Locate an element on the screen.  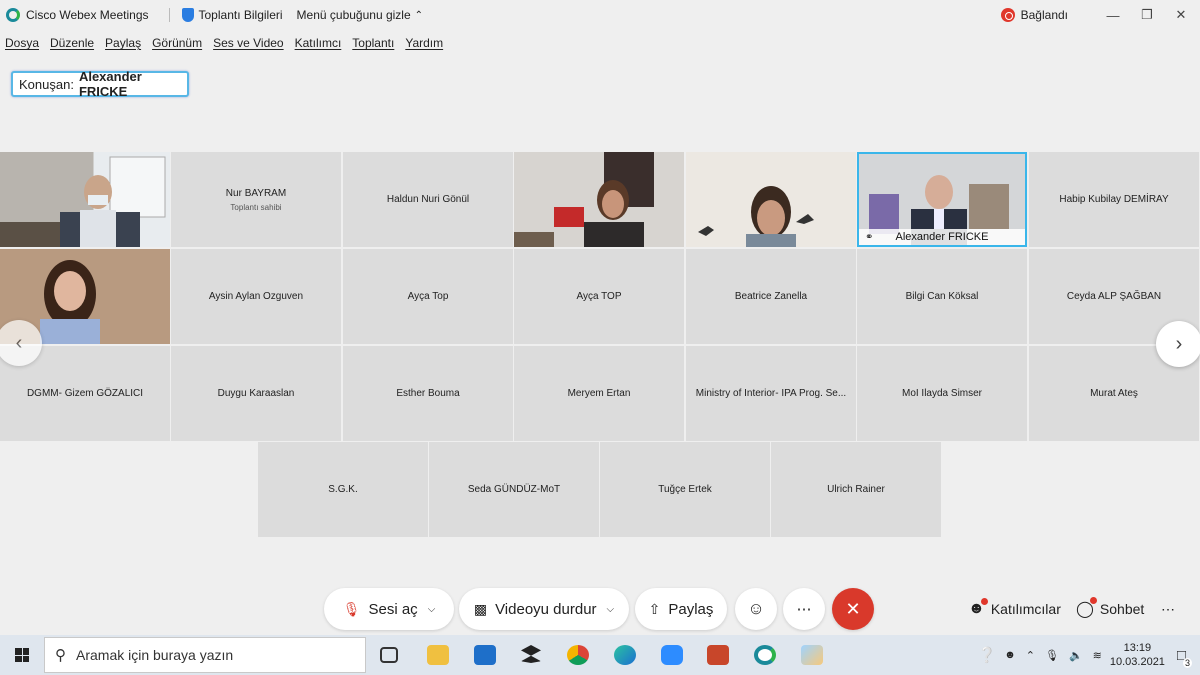
participant-tile: Nur BAYRAM Toplantı sahibi is located at coordinates (256, 199).